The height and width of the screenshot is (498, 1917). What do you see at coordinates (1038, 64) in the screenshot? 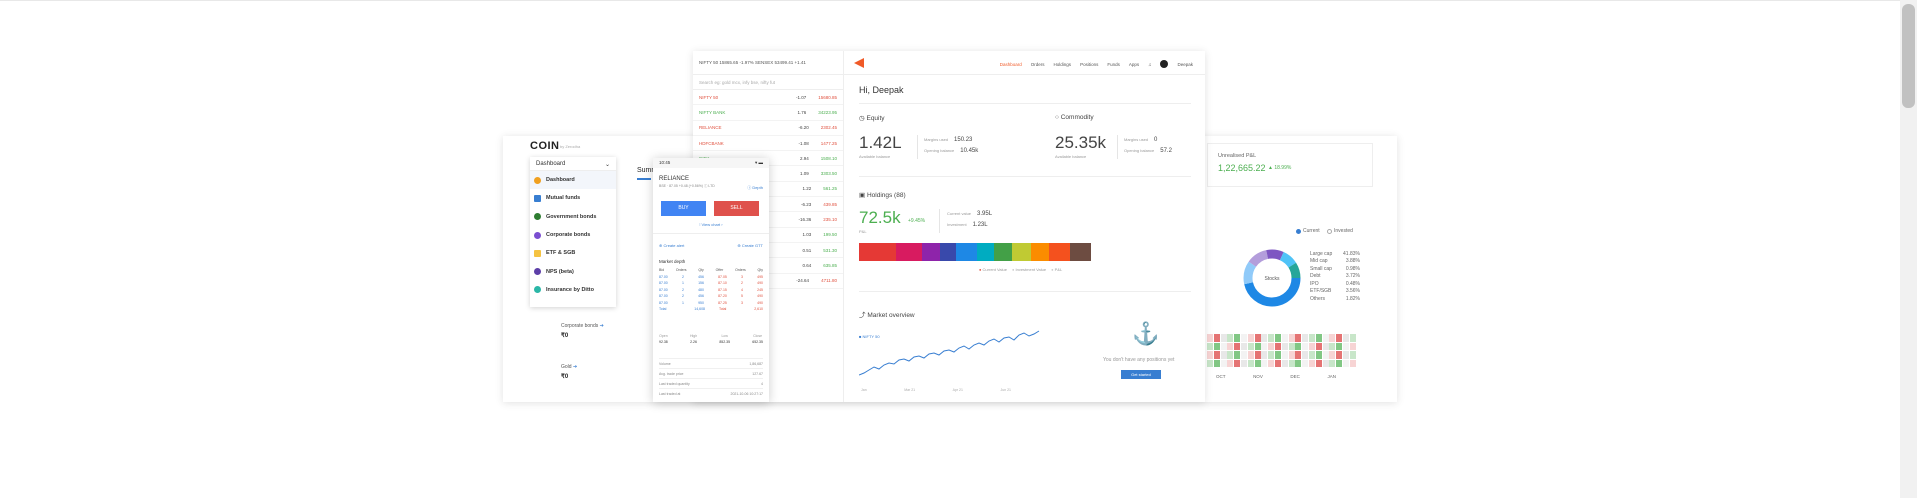
I see `nav-orders: Orders` at bounding box center [1038, 64].